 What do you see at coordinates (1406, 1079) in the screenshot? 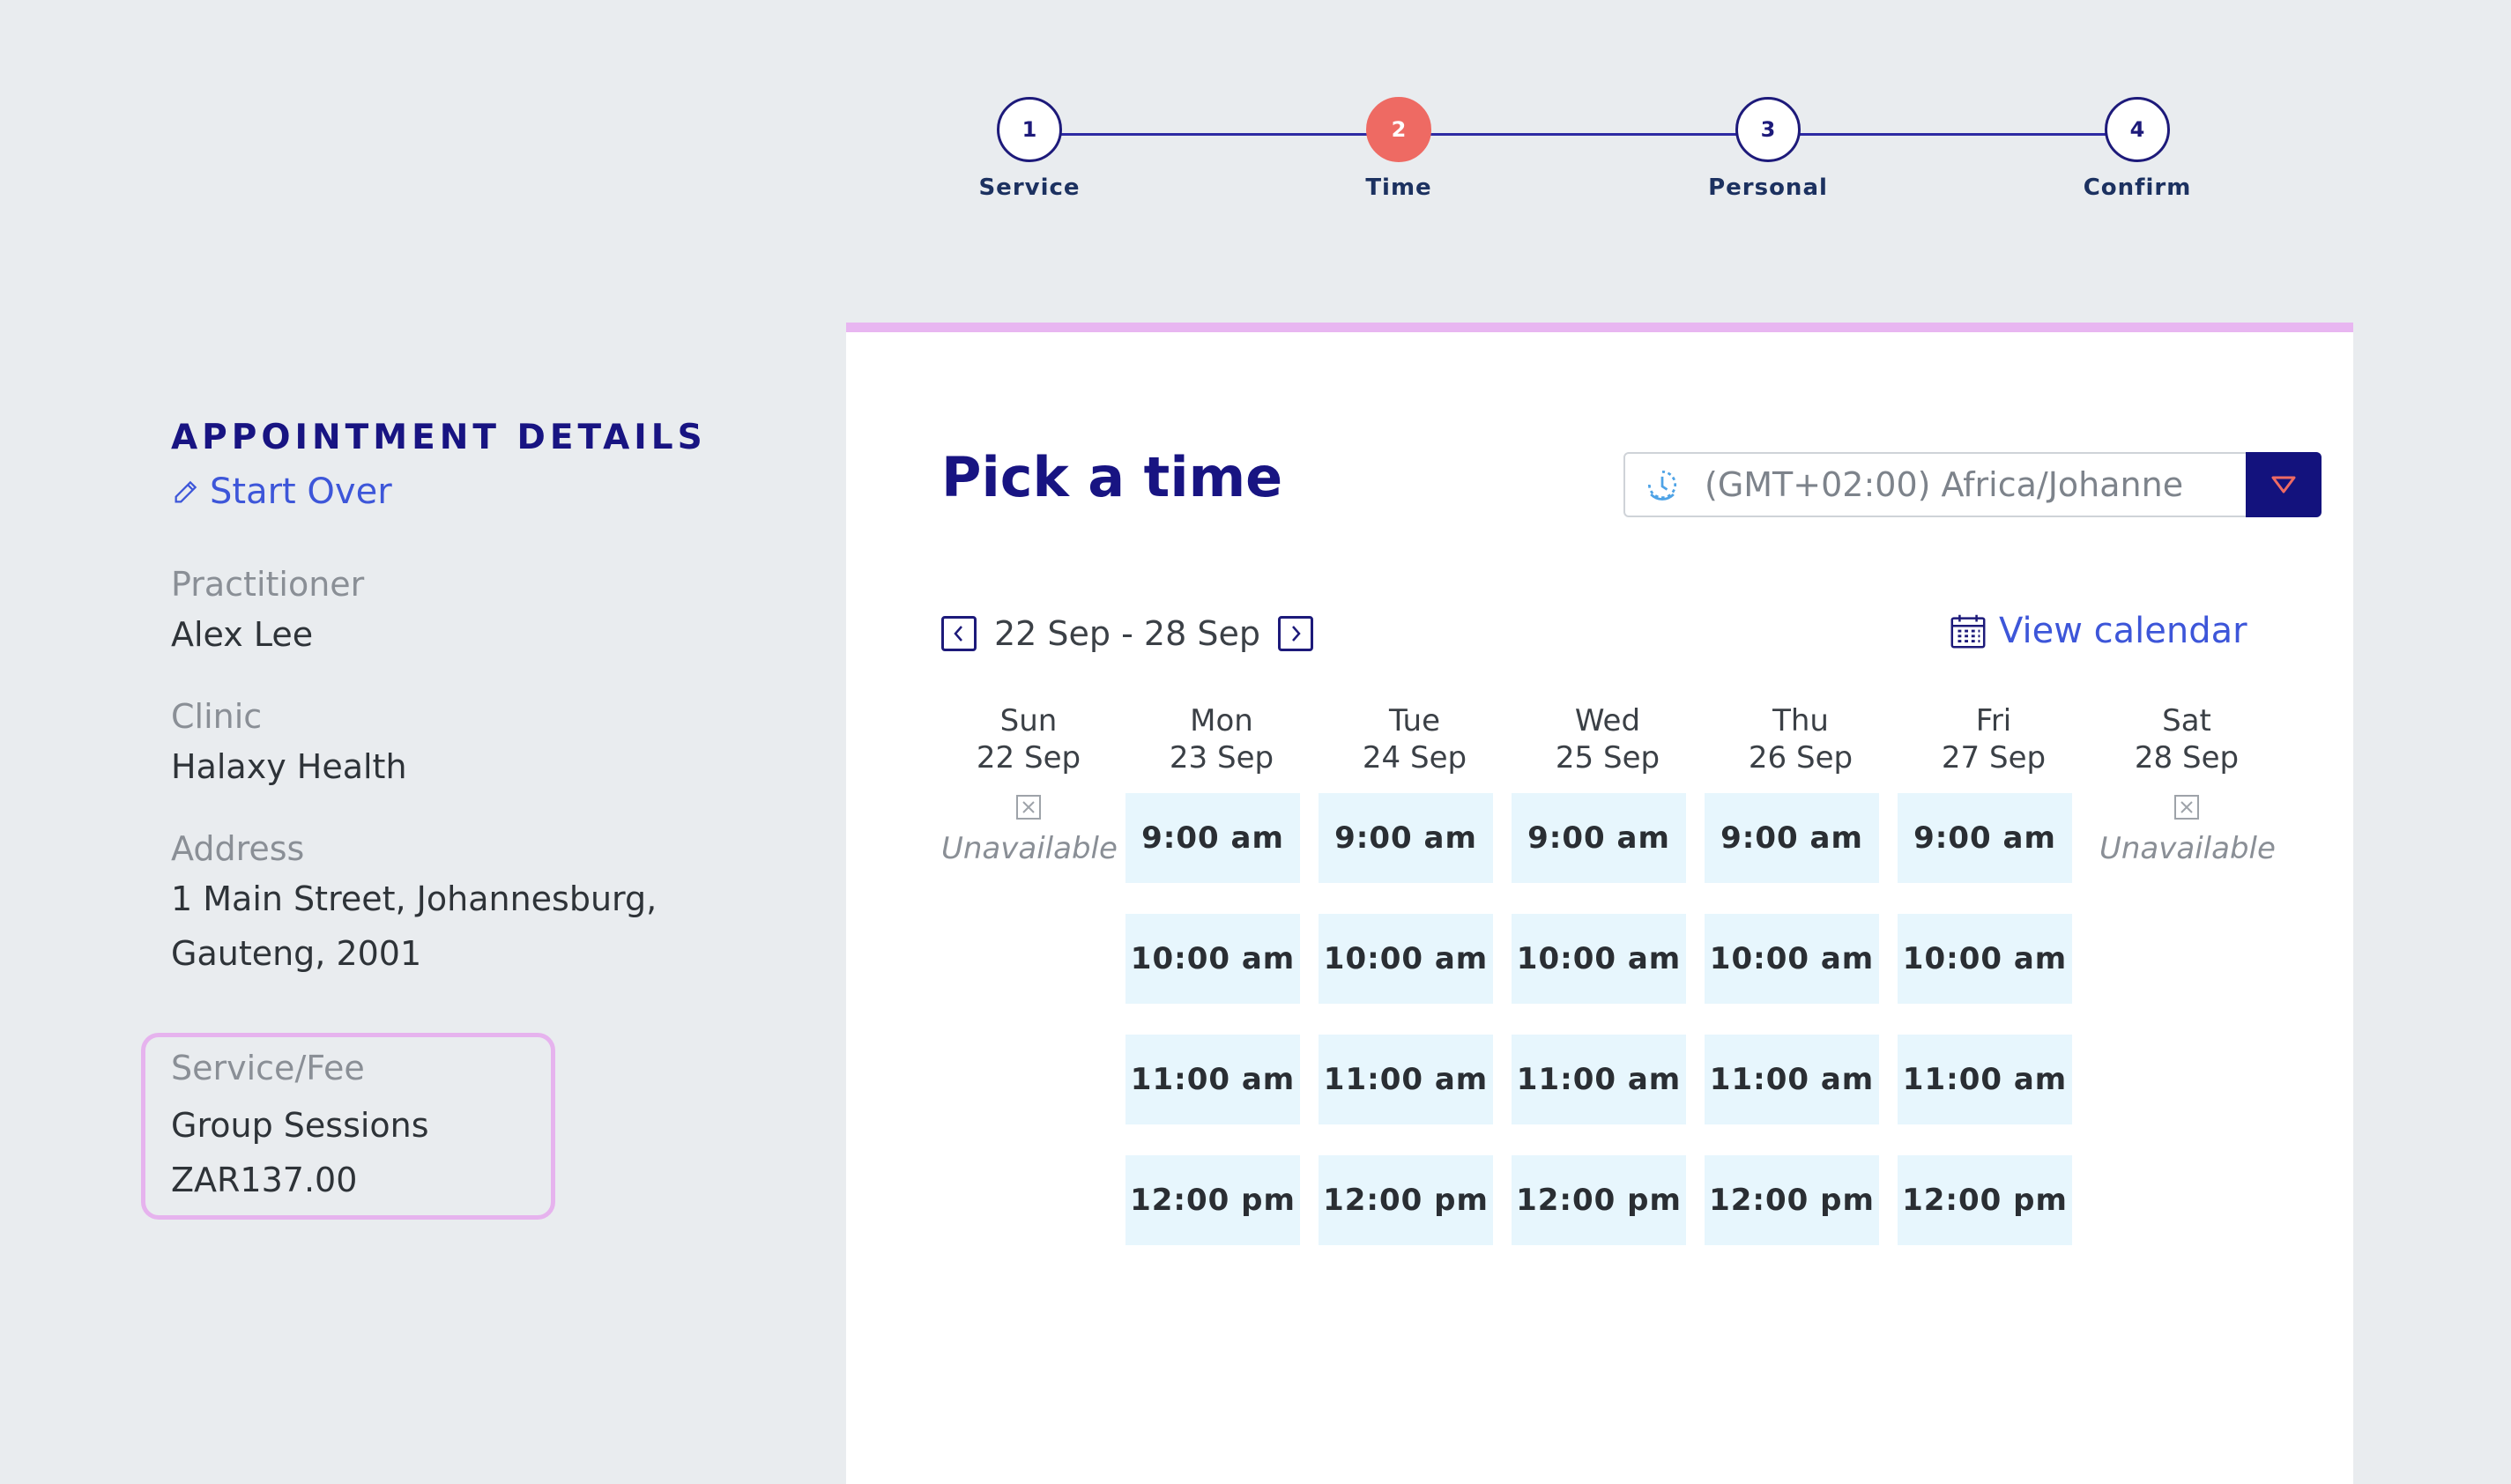
I see `time-slot-tue-1100: 11:00 am` at bounding box center [1406, 1079].